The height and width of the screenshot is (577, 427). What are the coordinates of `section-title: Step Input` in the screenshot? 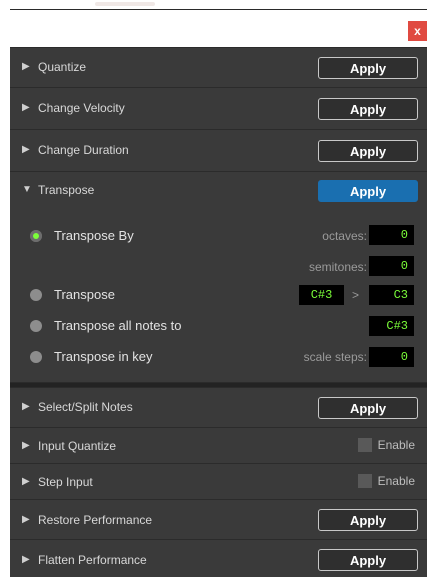 It's located at (65, 482).